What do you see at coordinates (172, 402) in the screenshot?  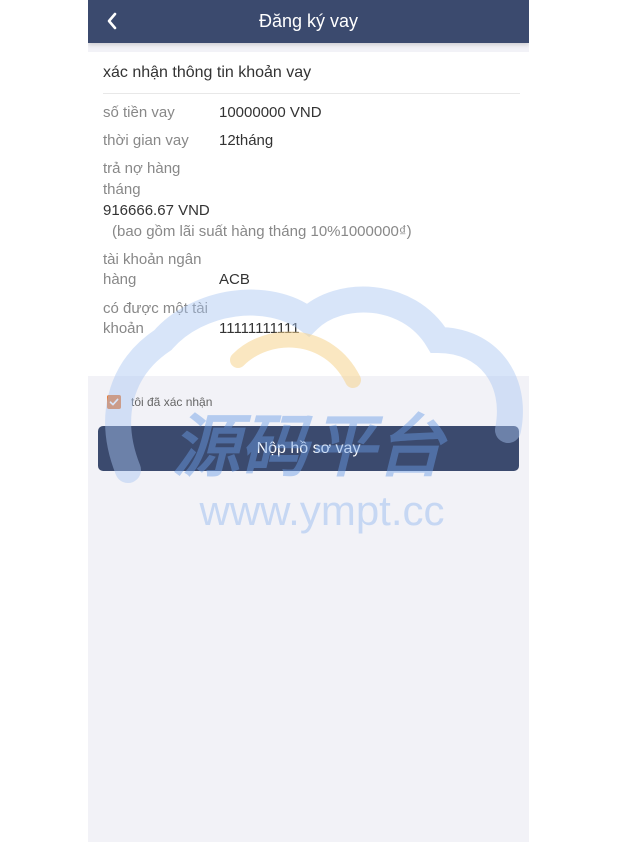 I see `confirm-label: tôi đã xác nhận` at bounding box center [172, 402].